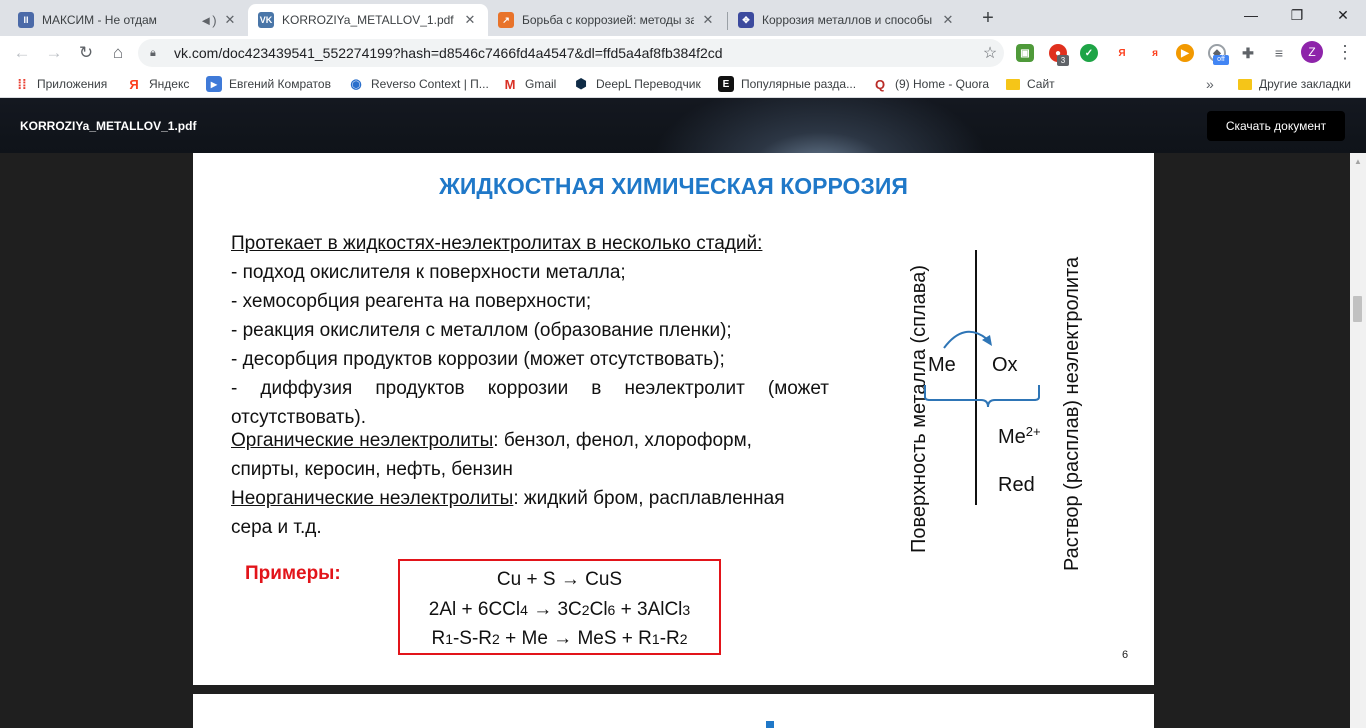 This screenshot has height=728, width=1366. Describe the element at coordinates (1358, 440) in the screenshot. I see `scrollbar` at that location.